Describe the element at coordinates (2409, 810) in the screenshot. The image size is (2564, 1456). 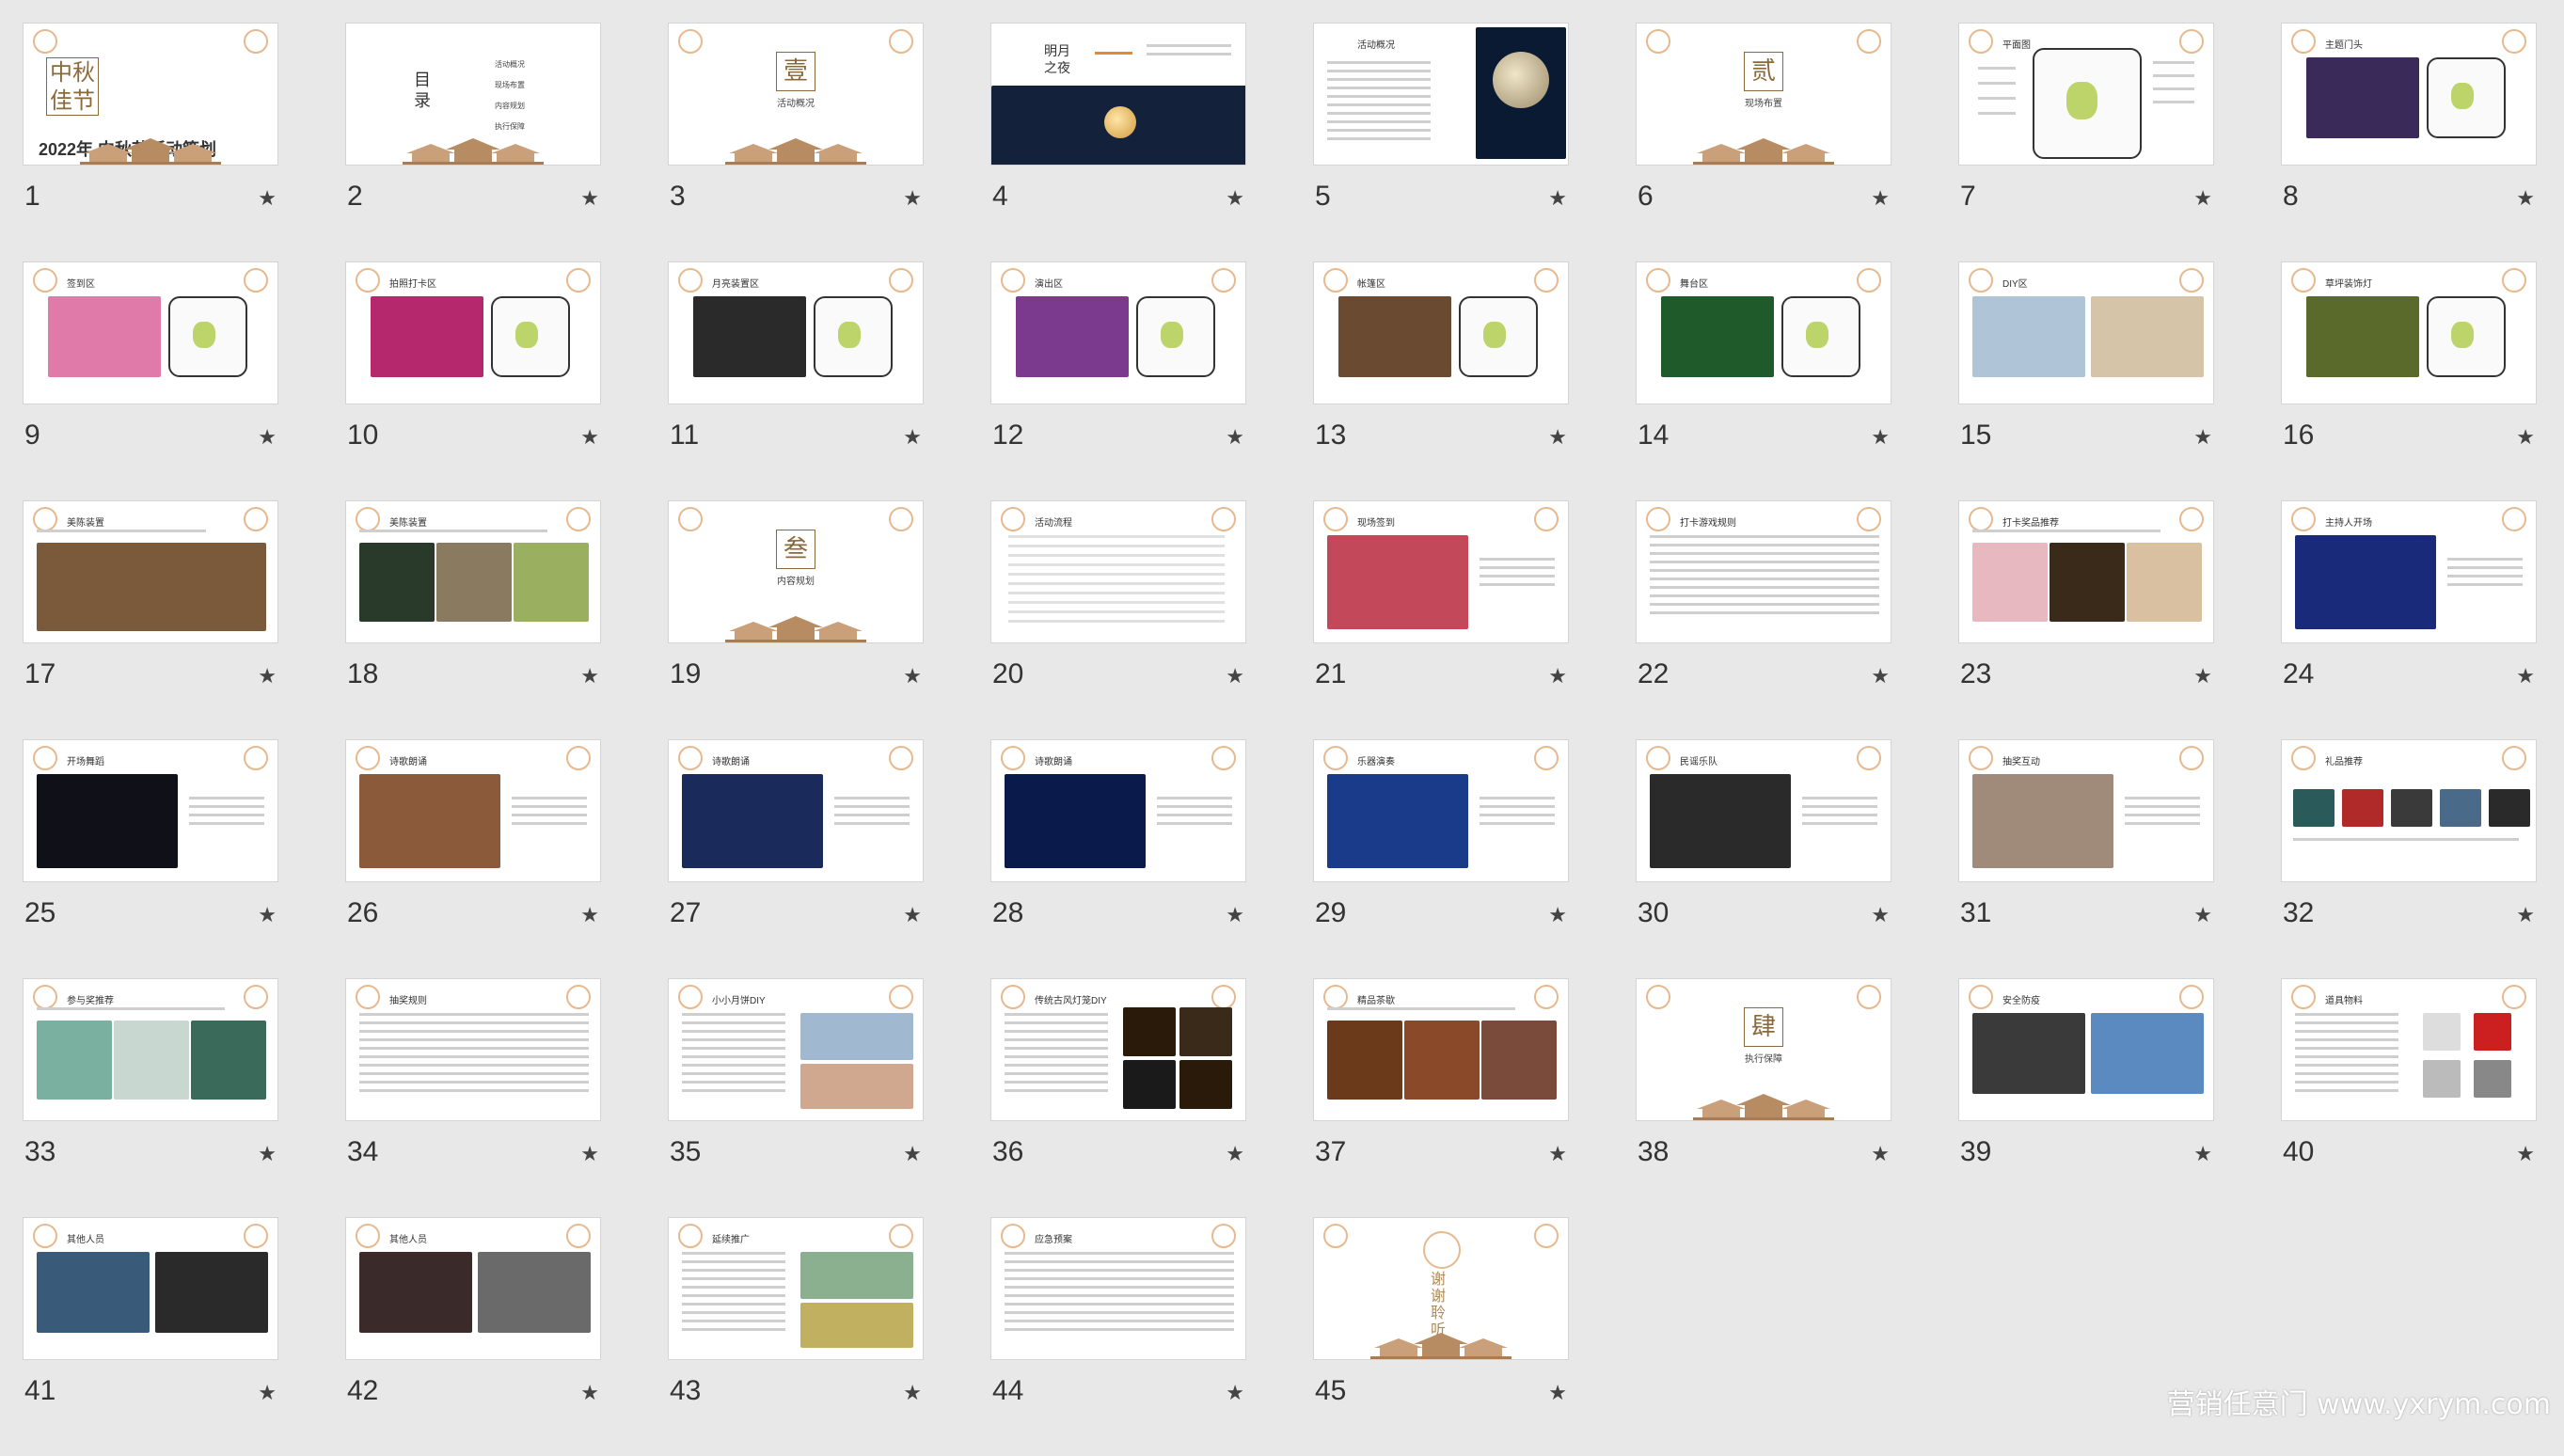
I see `slide-preview: 礼品推荐` at that location.